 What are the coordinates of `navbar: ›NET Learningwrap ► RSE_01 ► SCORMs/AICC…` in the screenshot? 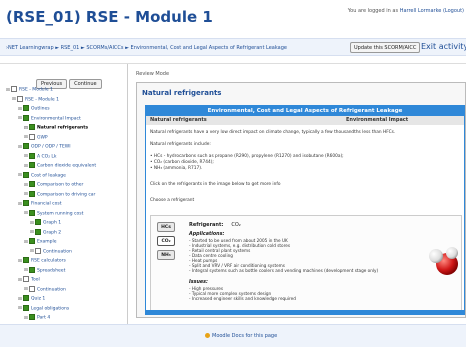 It's located at (233, 47).